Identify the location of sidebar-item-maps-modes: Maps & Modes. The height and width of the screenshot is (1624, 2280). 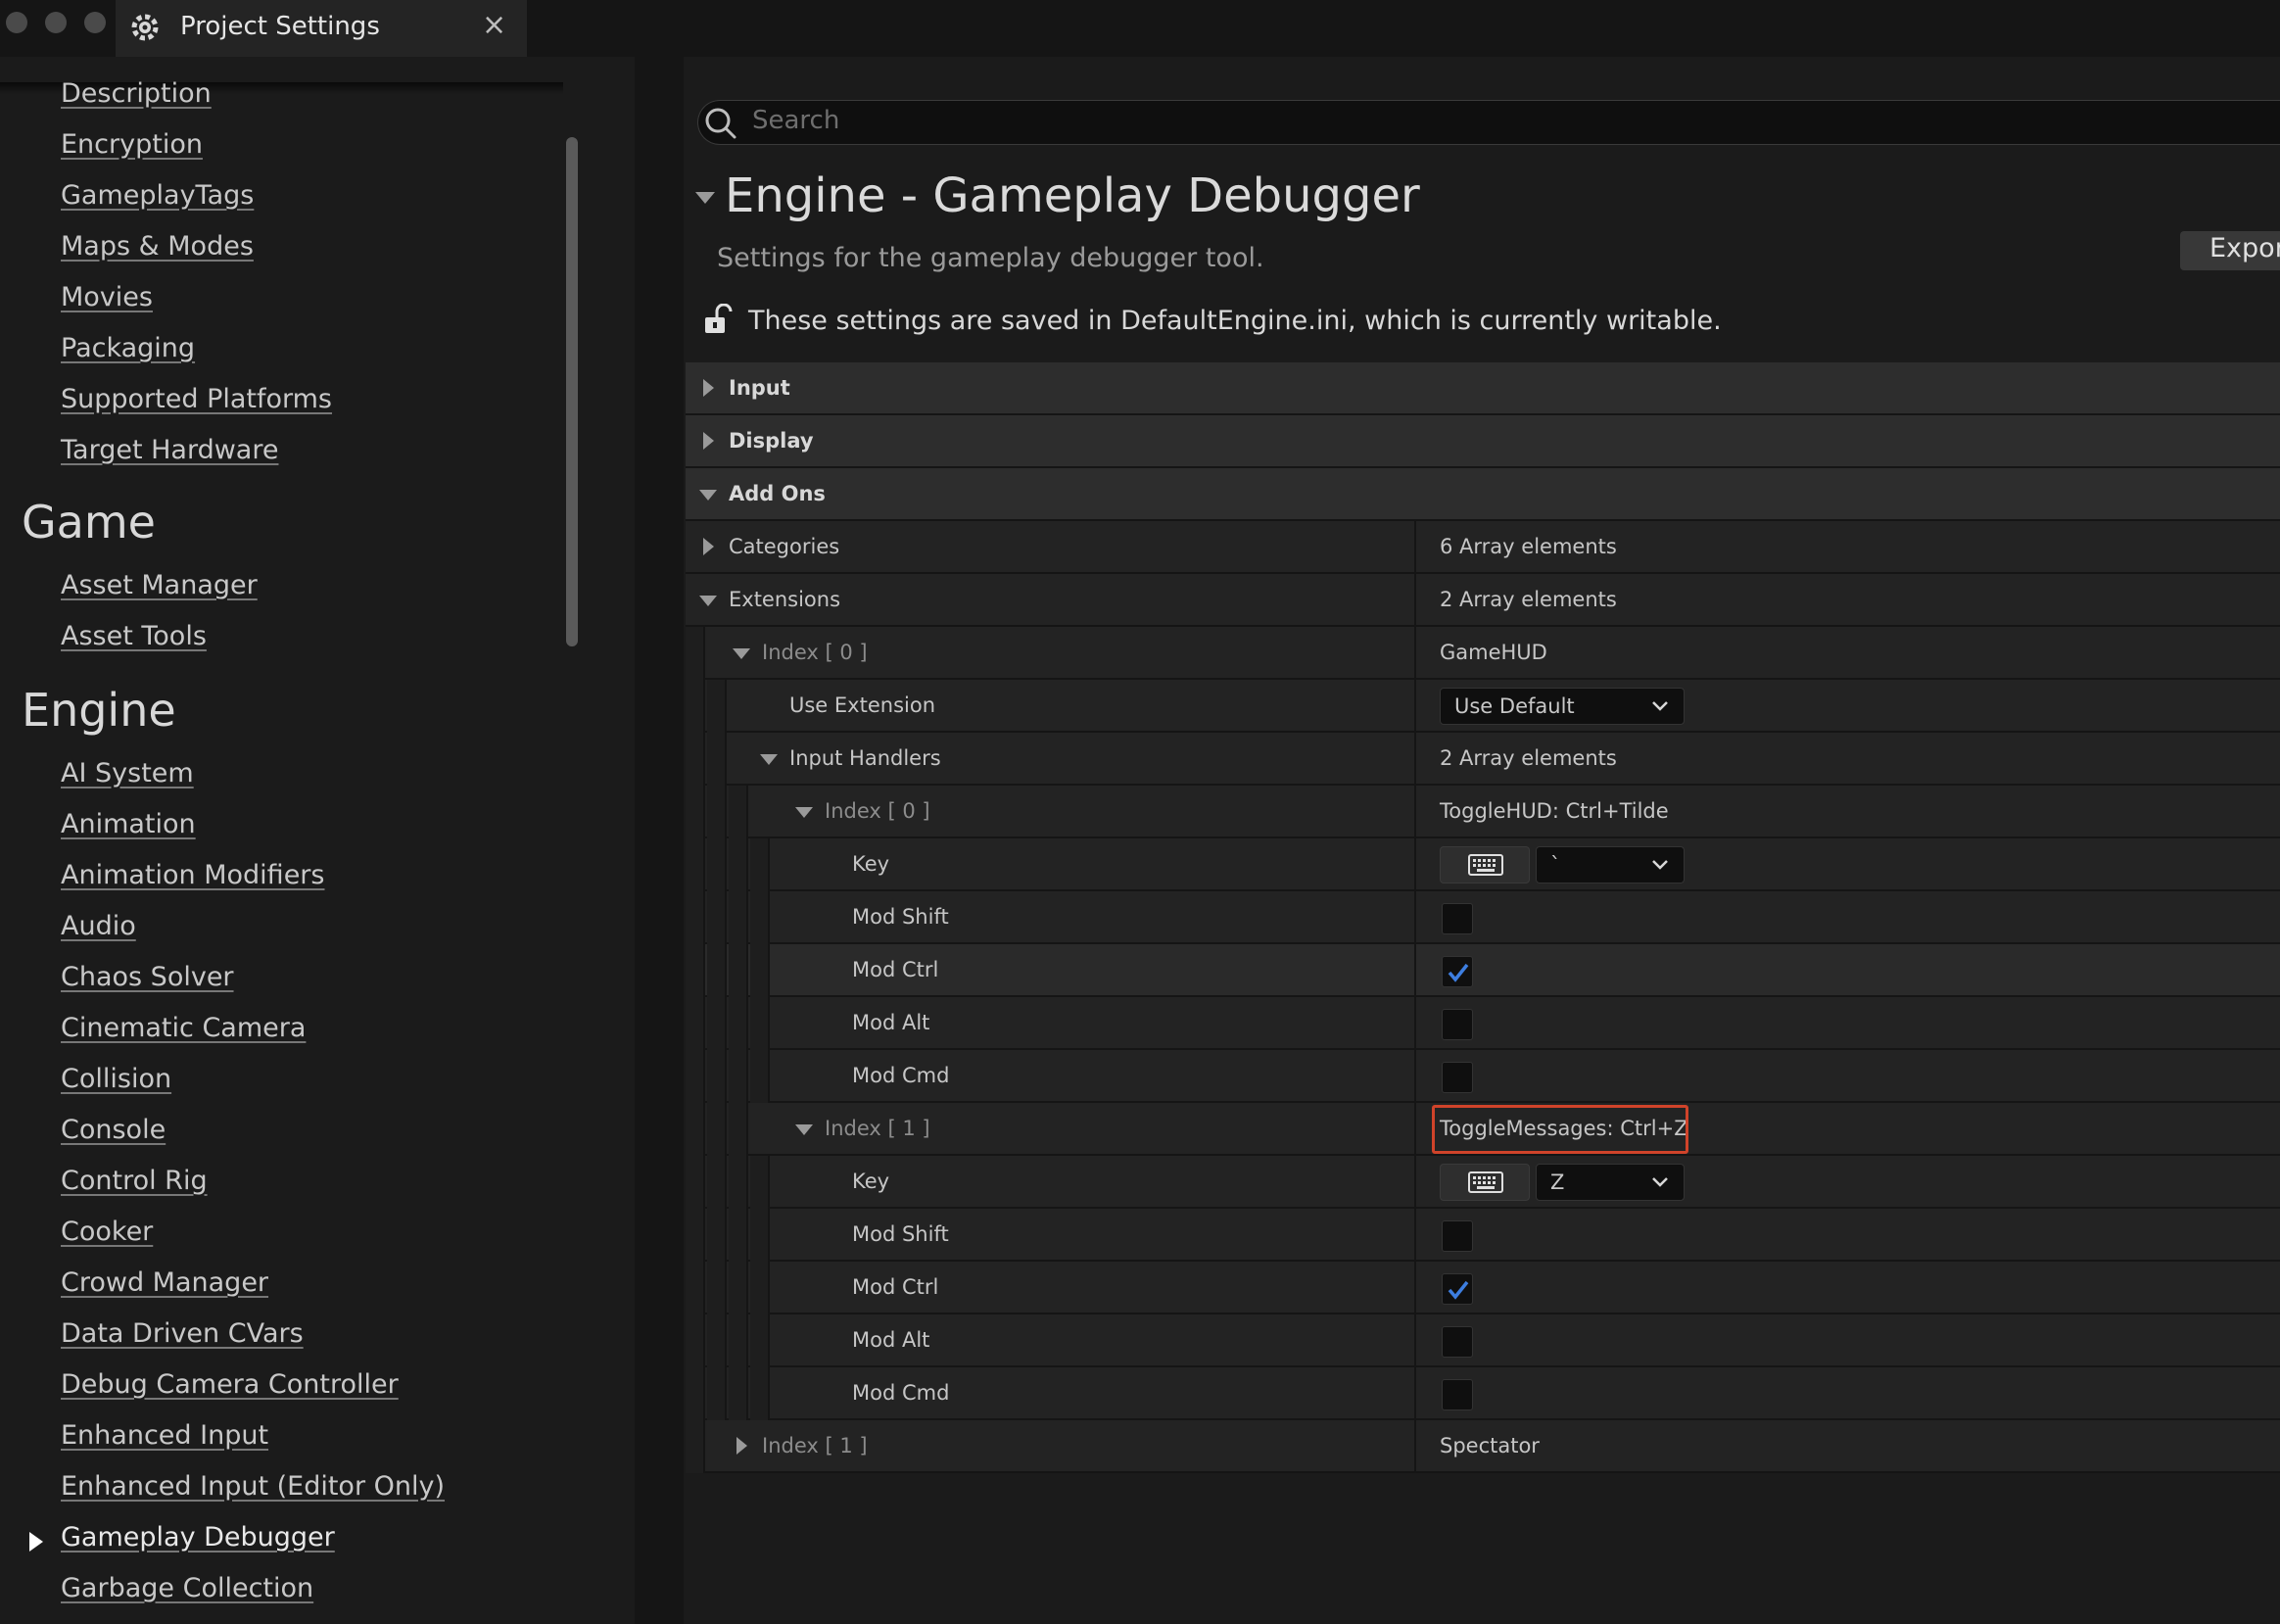
(157, 246).